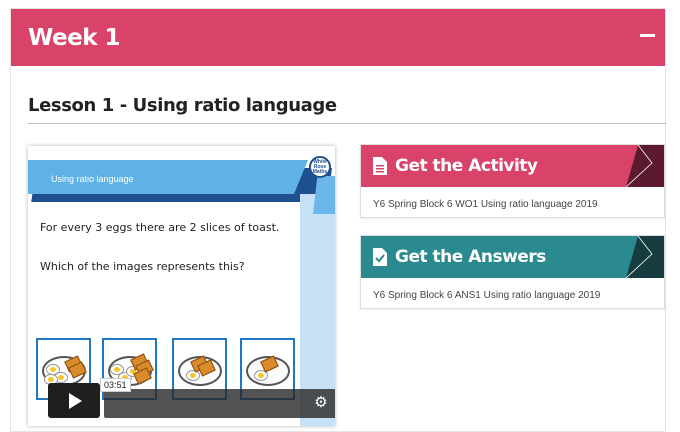  What do you see at coordinates (142, 266) in the screenshot?
I see `question-line-2: Which of the images represents this?` at bounding box center [142, 266].